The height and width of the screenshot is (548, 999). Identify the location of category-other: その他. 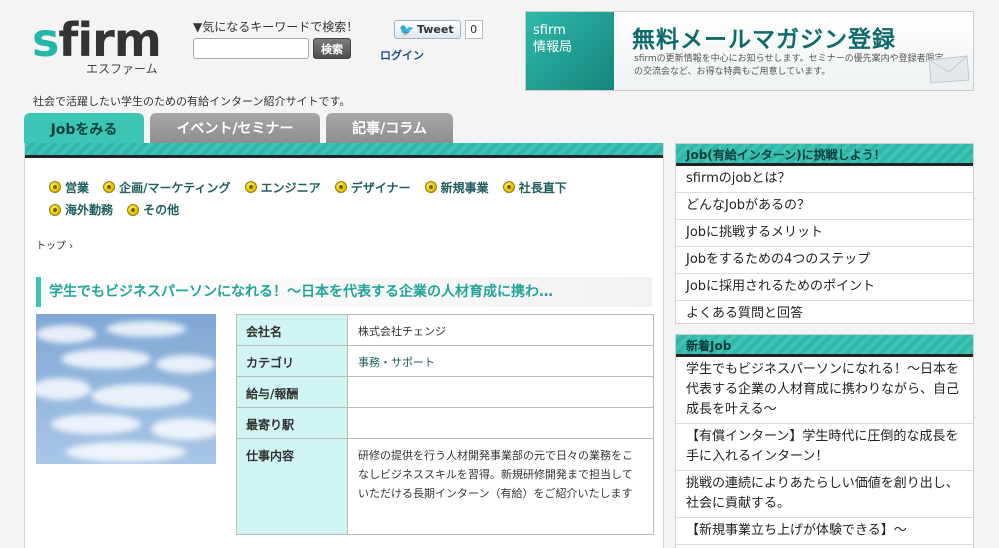
(153, 209).